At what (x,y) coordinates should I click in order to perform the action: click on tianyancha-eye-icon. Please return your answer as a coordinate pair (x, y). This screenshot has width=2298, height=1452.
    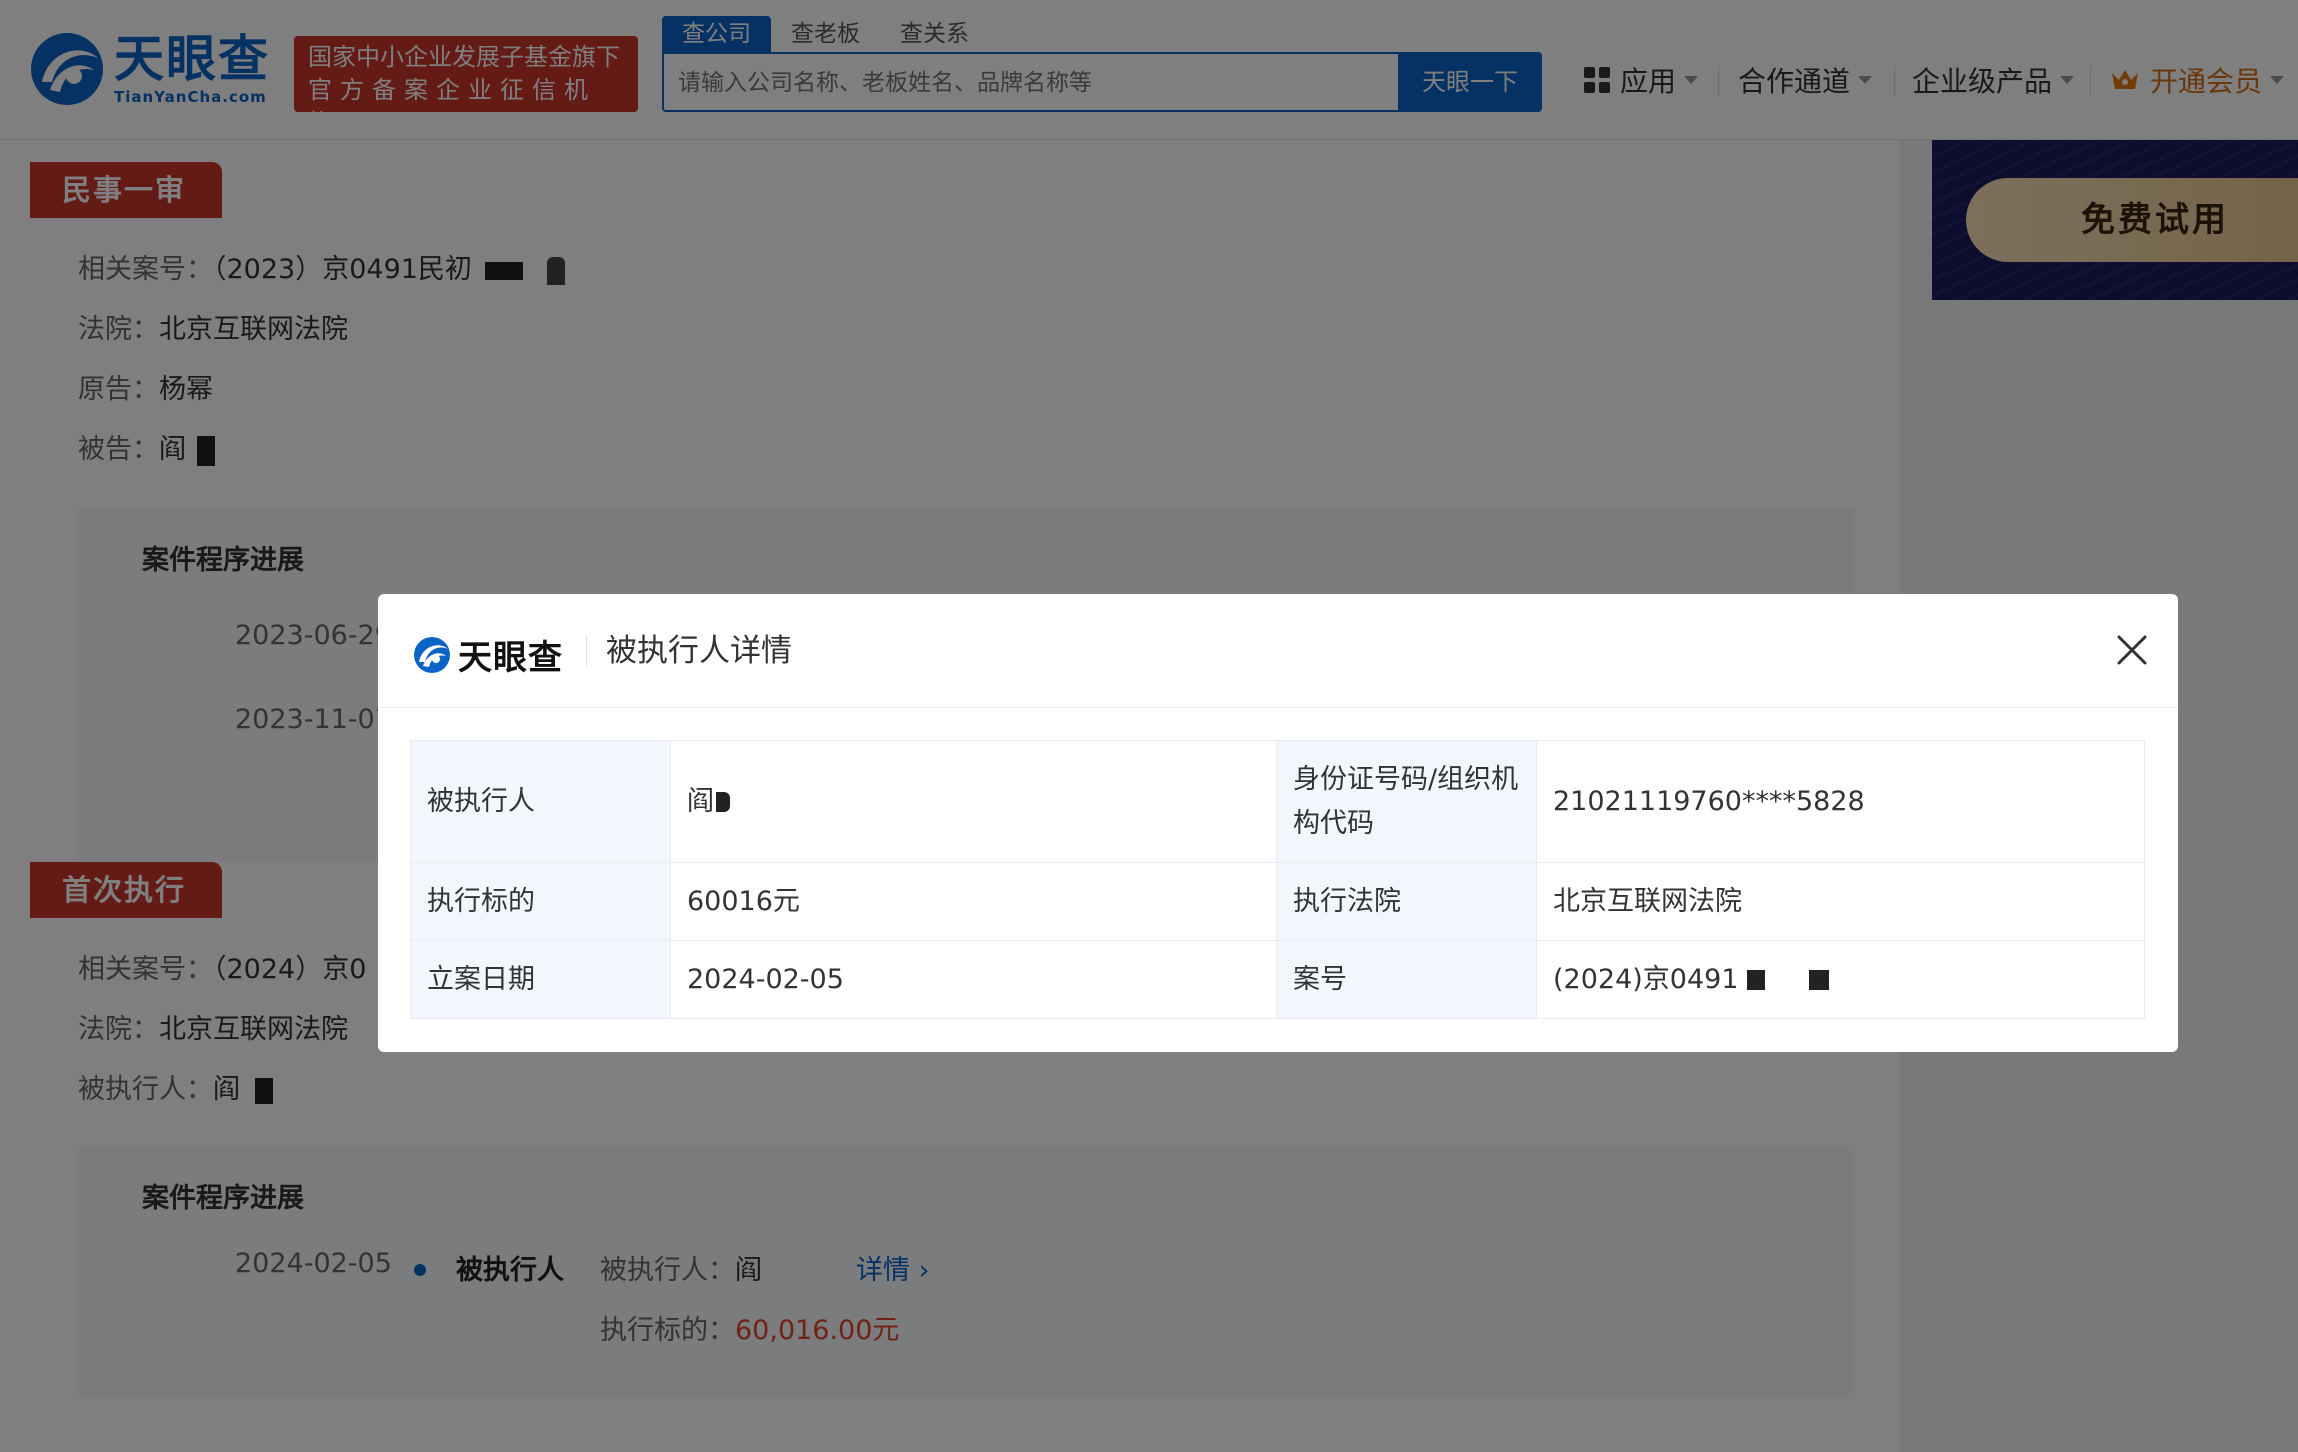
    Looking at the image, I should click on (432, 654).